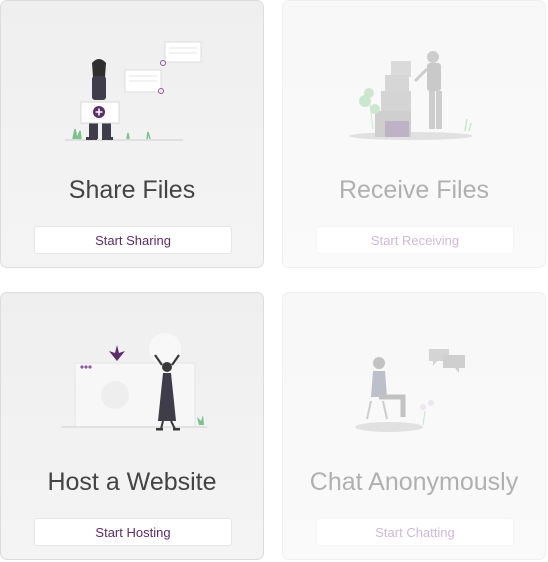 The image size is (548, 562). I want to click on start-sharing-button: Start Sharing, so click(133, 240).